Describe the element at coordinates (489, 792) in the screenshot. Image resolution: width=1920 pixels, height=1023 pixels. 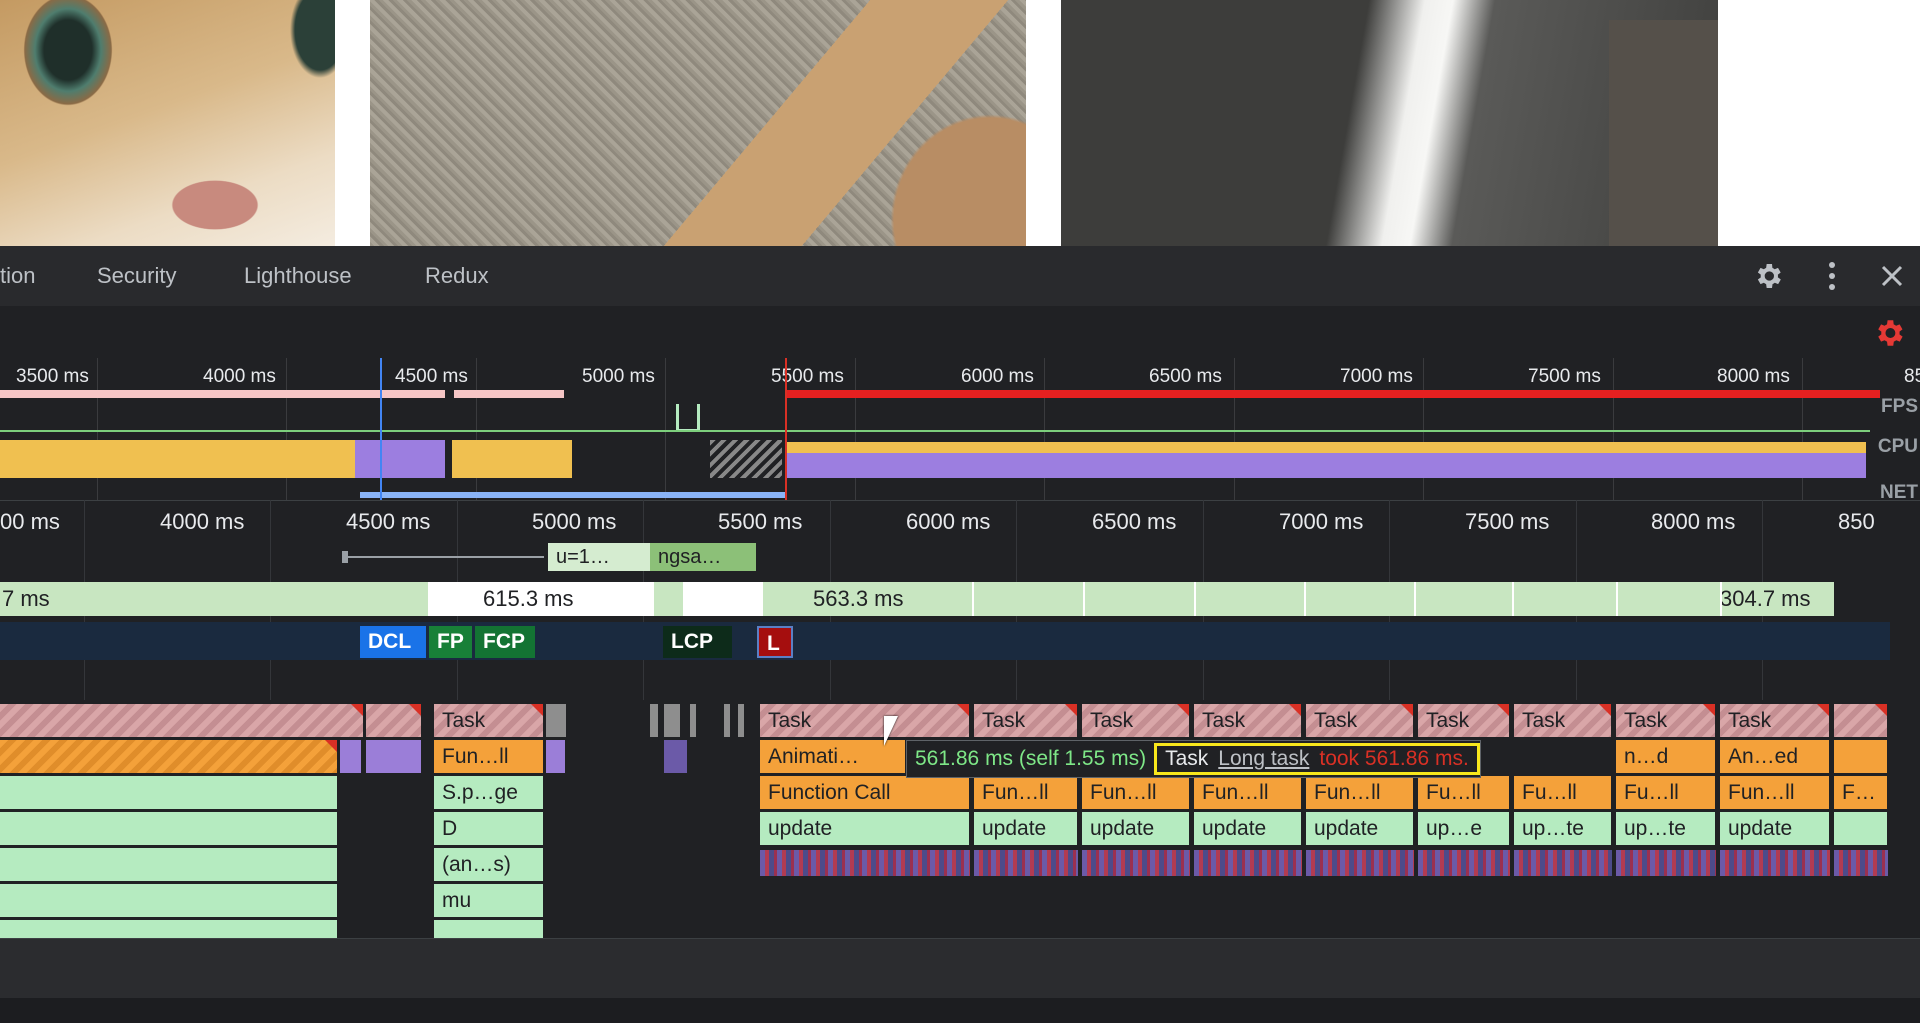
I see `script-block: S.p…ge` at that location.